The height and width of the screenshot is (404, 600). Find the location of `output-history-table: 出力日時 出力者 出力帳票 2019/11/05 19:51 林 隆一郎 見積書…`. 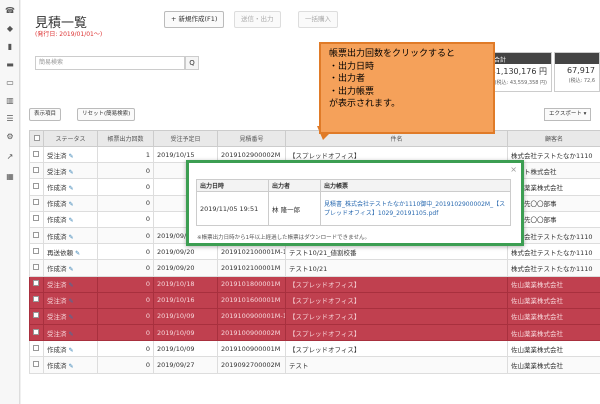

output-history-table: 出力日時 出力者 出力帳票 2019/11/05 19:51 林 隆一郎 見積書… is located at coordinates (353, 202).